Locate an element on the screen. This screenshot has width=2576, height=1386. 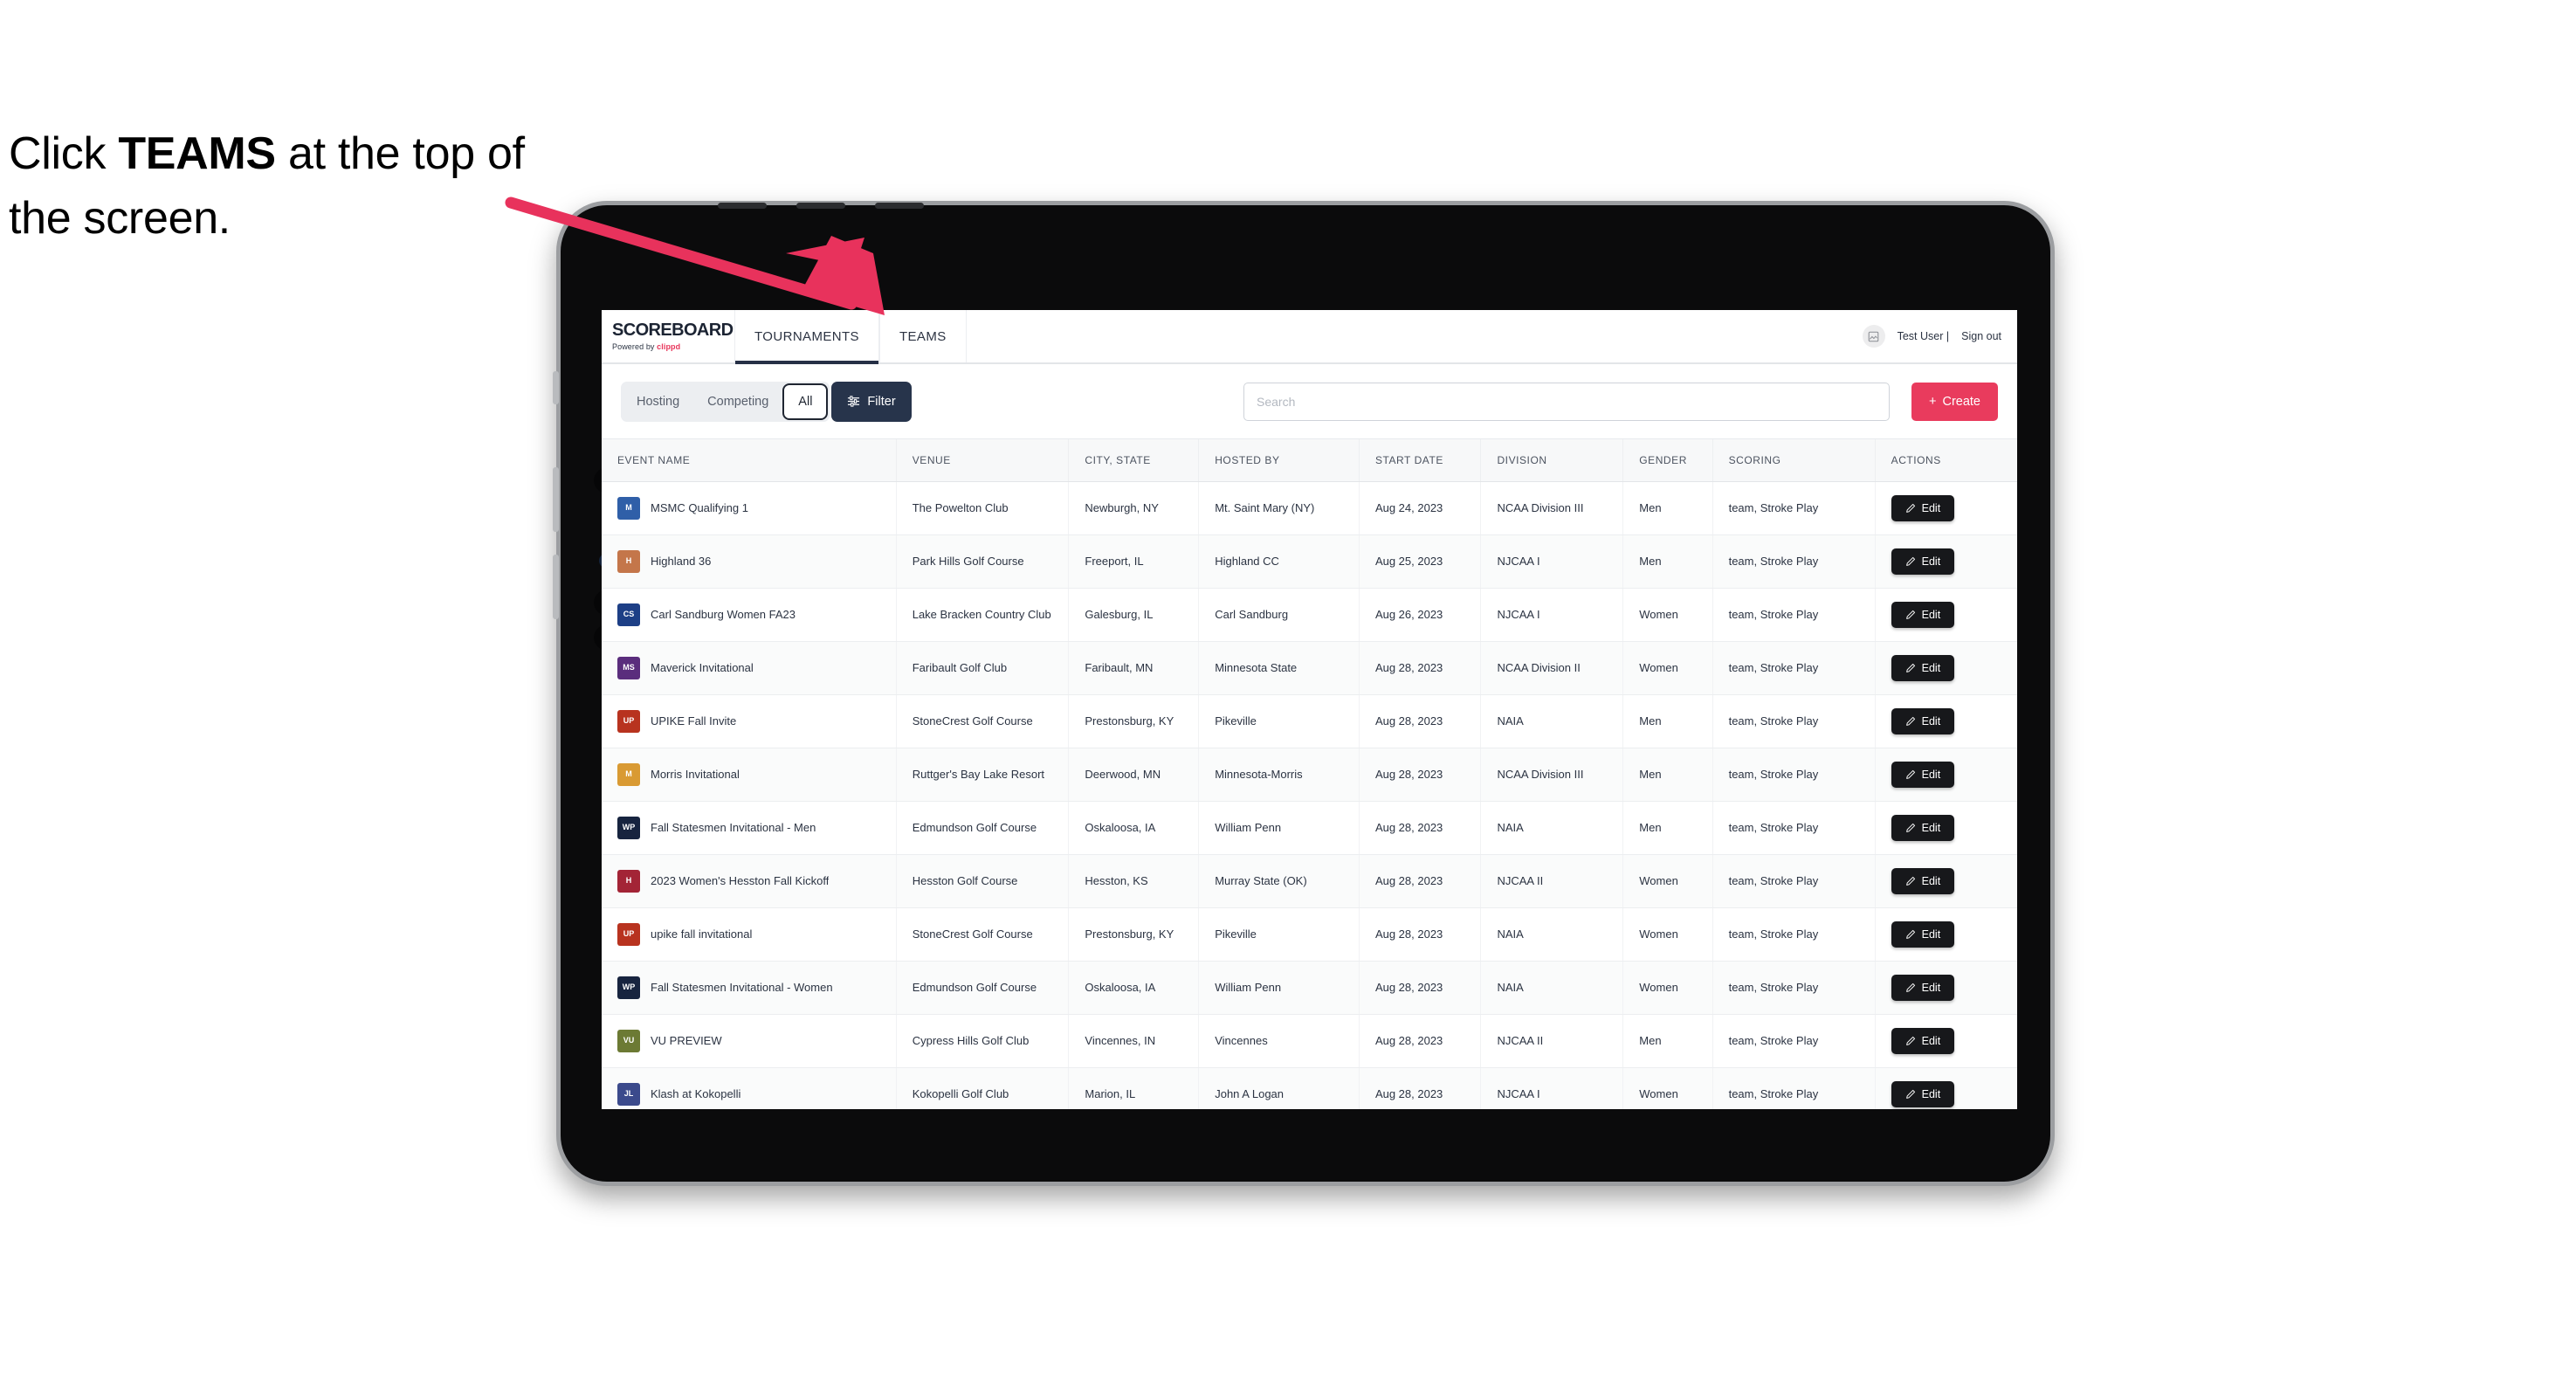
tab-tournaments: TOURNAMENTS is located at coordinates (806, 337).